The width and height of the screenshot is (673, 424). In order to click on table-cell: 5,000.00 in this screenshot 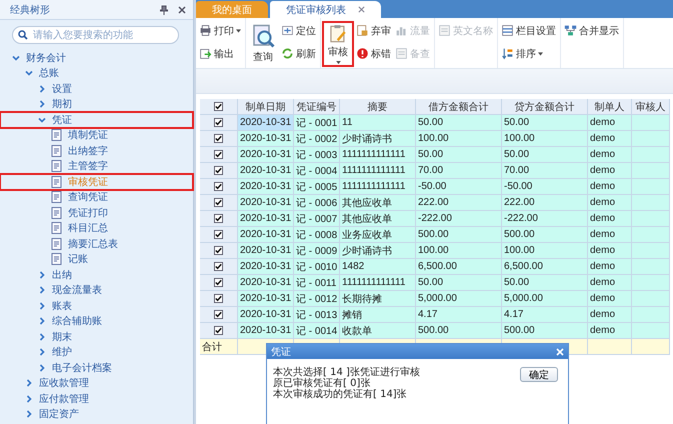, I will do `click(545, 299)`.